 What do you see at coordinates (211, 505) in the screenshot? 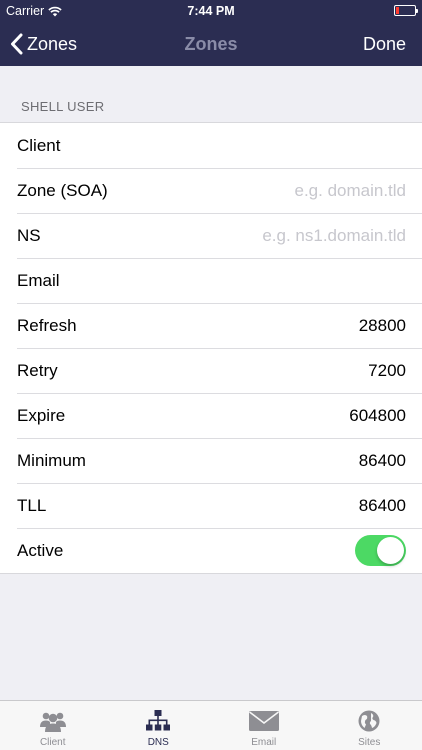
I see `tll-row: TLL 86400` at bounding box center [211, 505].